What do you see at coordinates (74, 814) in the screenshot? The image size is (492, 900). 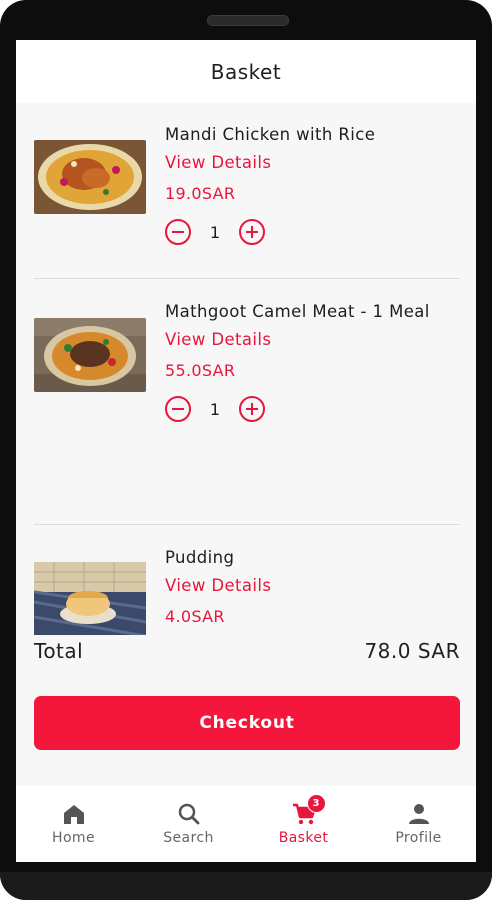 I see `home-icon` at bounding box center [74, 814].